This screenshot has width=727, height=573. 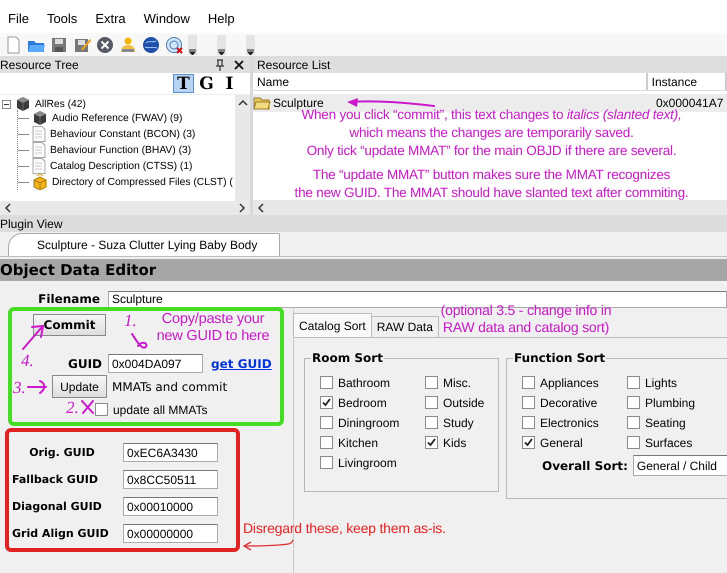 What do you see at coordinates (369, 423) in the screenshot?
I see `checkbox-label: Diningroom` at bounding box center [369, 423].